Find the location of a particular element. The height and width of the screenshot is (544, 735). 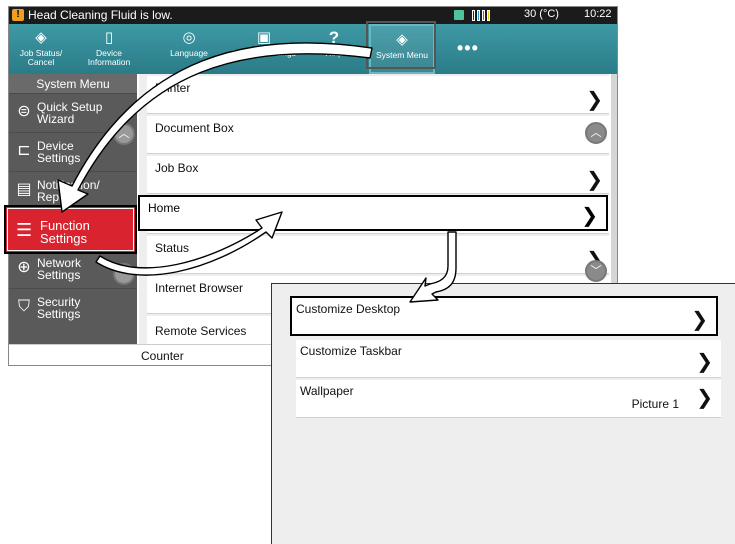

list-item-status: Status ❯ is located at coordinates (378, 255).